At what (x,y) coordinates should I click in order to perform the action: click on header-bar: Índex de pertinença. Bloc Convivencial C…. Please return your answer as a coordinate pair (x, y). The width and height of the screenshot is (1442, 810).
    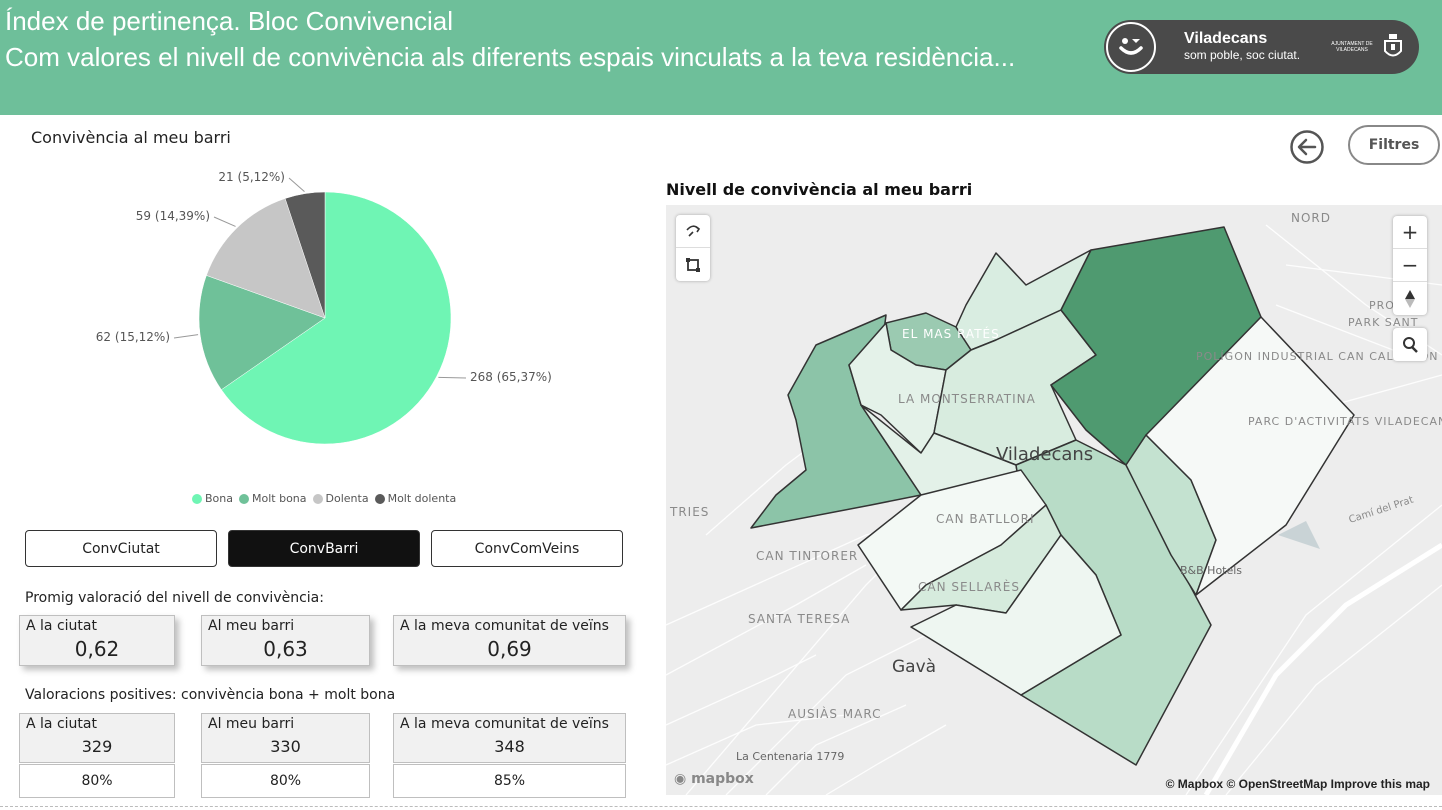
    Looking at the image, I should click on (721, 57).